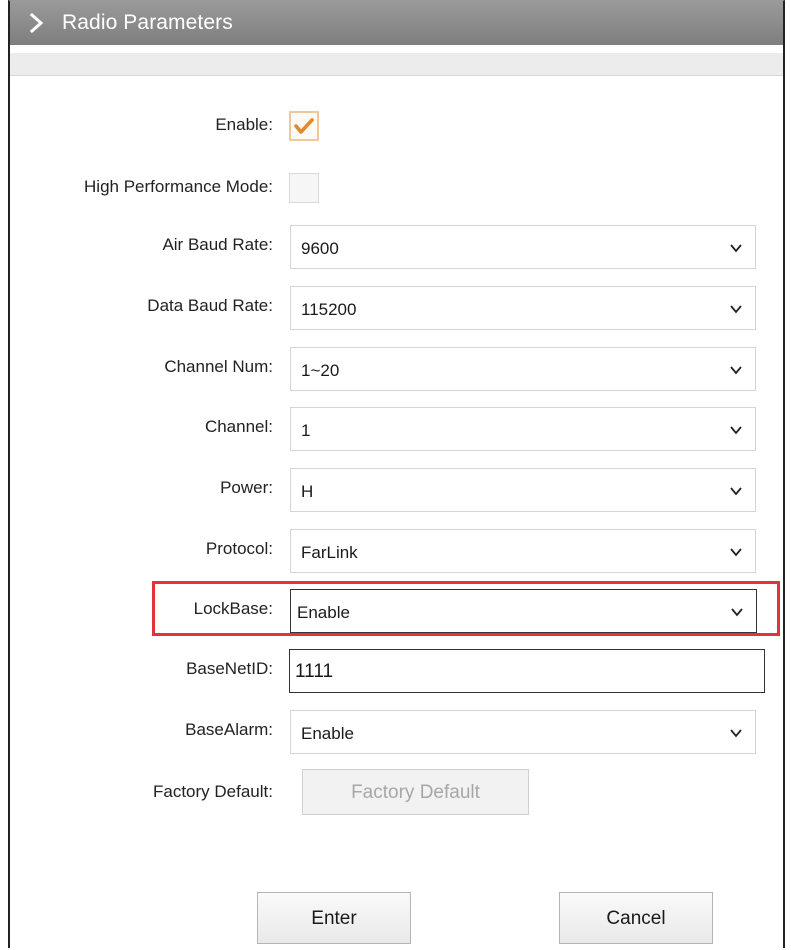 Image resolution: width=791 pixels, height=950 pixels. What do you see at coordinates (636, 918) in the screenshot?
I see `cancel-button: Cancel` at bounding box center [636, 918].